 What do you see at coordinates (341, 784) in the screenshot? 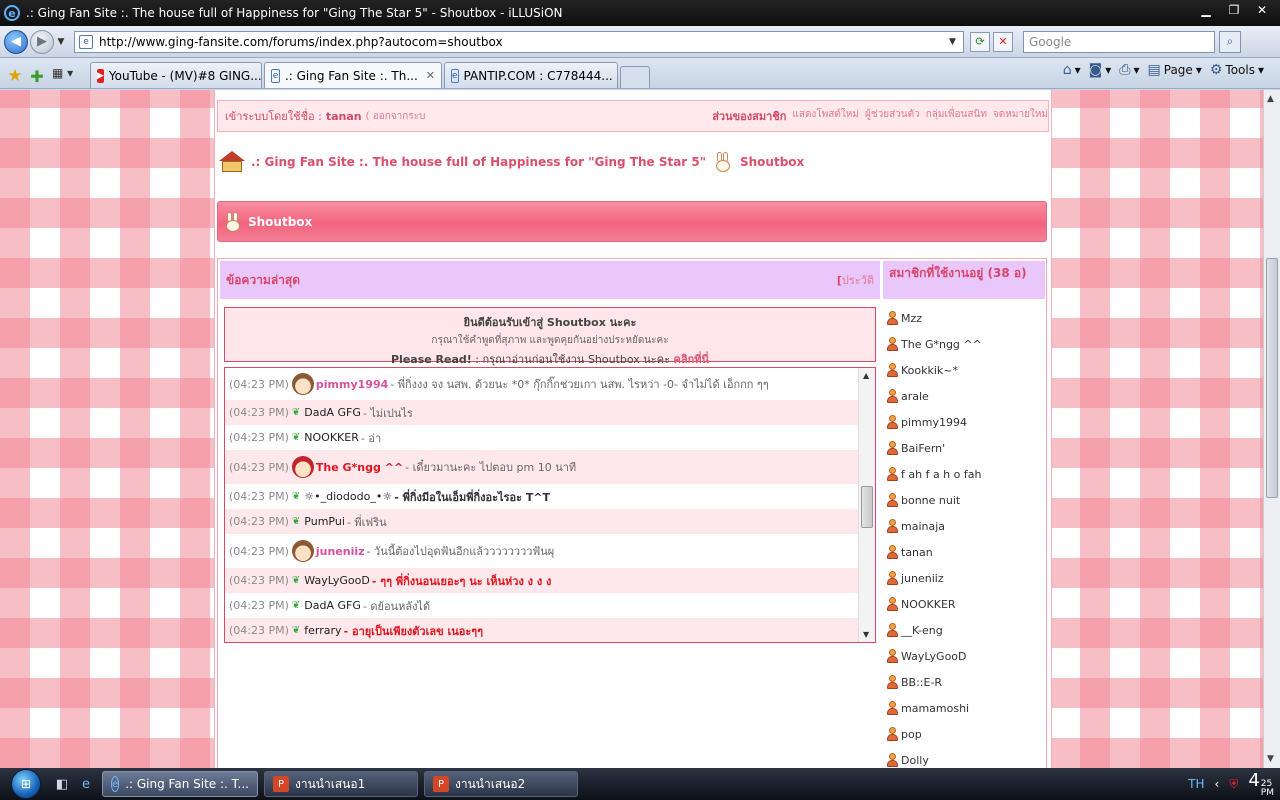
I see `taskbar-button-presentation1: P งานนำเสนอ1` at bounding box center [341, 784].